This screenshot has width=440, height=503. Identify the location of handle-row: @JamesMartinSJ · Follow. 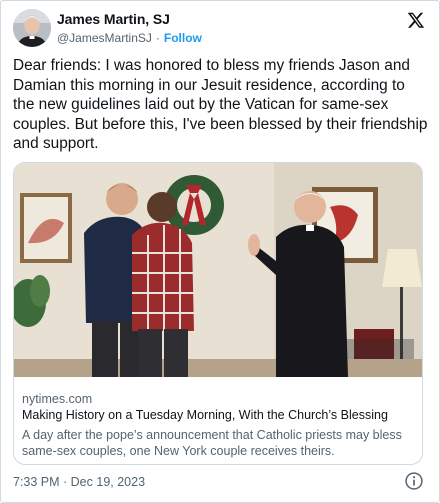
(129, 38).